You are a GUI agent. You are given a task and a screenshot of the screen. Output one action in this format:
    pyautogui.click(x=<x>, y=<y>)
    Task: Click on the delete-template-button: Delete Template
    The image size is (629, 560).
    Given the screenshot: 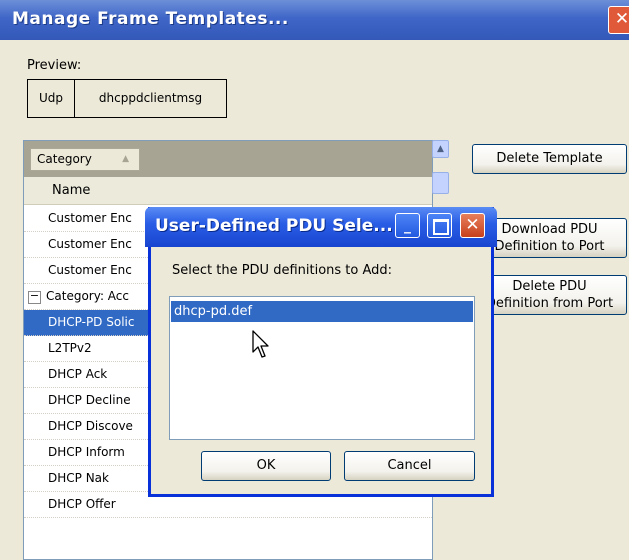 What is the action you would take?
    pyautogui.click(x=549, y=159)
    